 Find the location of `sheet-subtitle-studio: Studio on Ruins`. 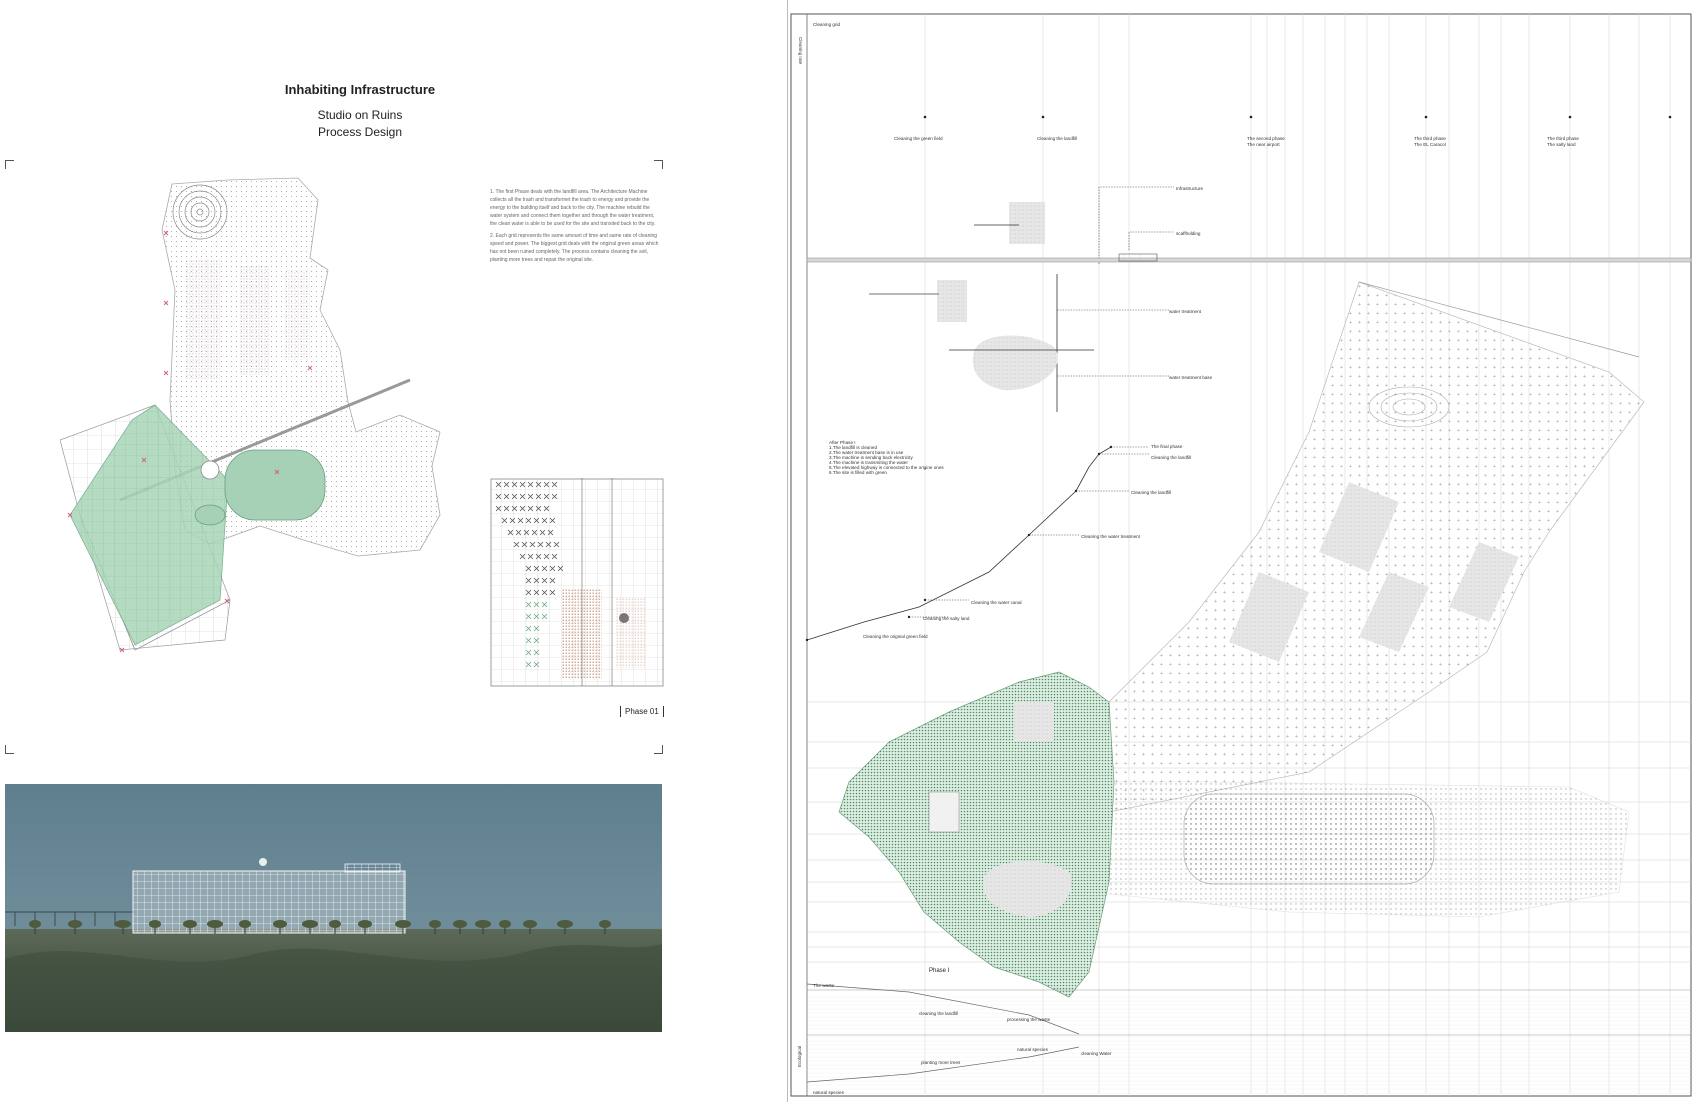

sheet-subtitle-studio: Studio on Ruins is located at coordinates (360, 115).